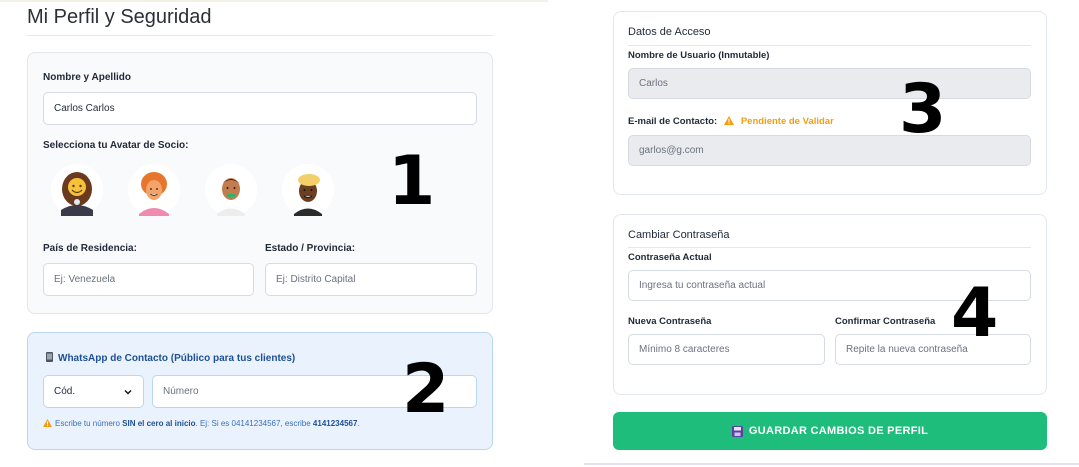  What do you see at coordinates (426, 389) in the screenshot?
I see `annotation-2: 2` at bounding box center [426, 389].